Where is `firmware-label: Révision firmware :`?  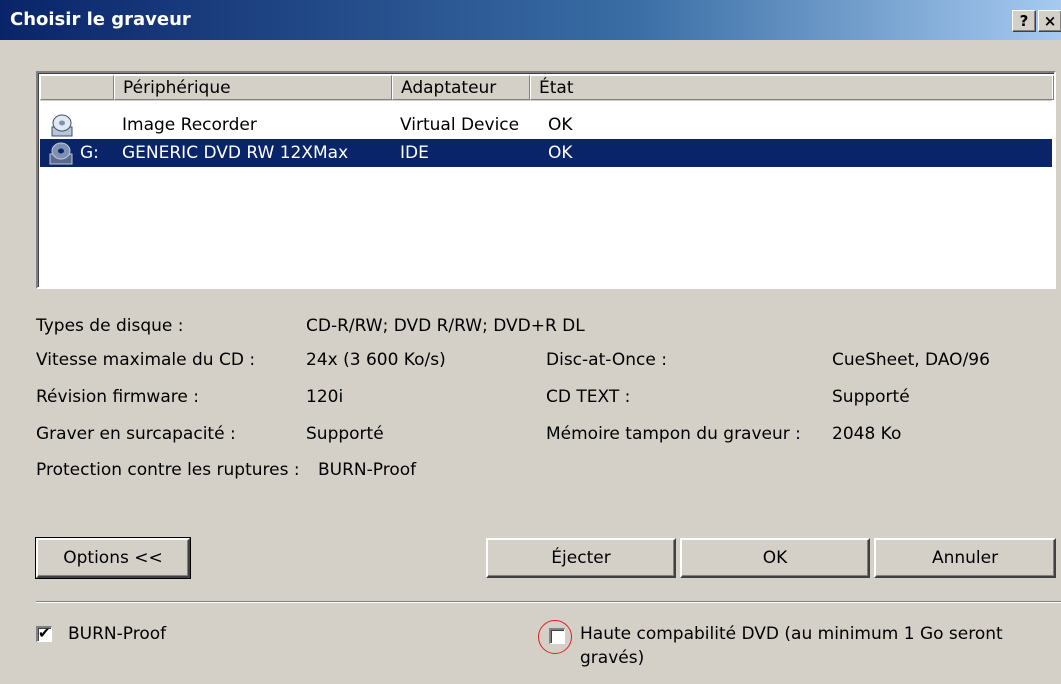 firmware-label: Révision firmware : is located at coordinates (117, 397).